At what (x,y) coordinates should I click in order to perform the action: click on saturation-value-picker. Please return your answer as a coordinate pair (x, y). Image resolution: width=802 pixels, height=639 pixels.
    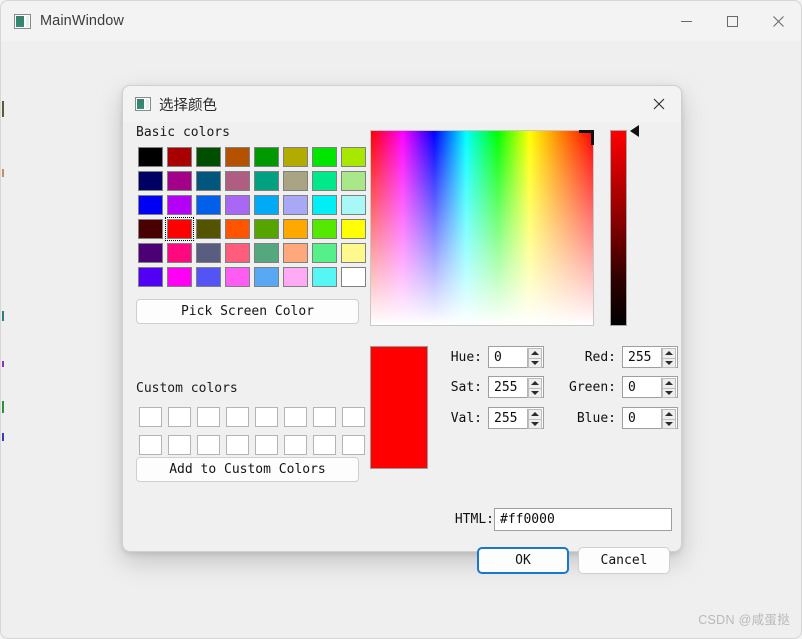
    Looking at the image, I should click on (482, 228).